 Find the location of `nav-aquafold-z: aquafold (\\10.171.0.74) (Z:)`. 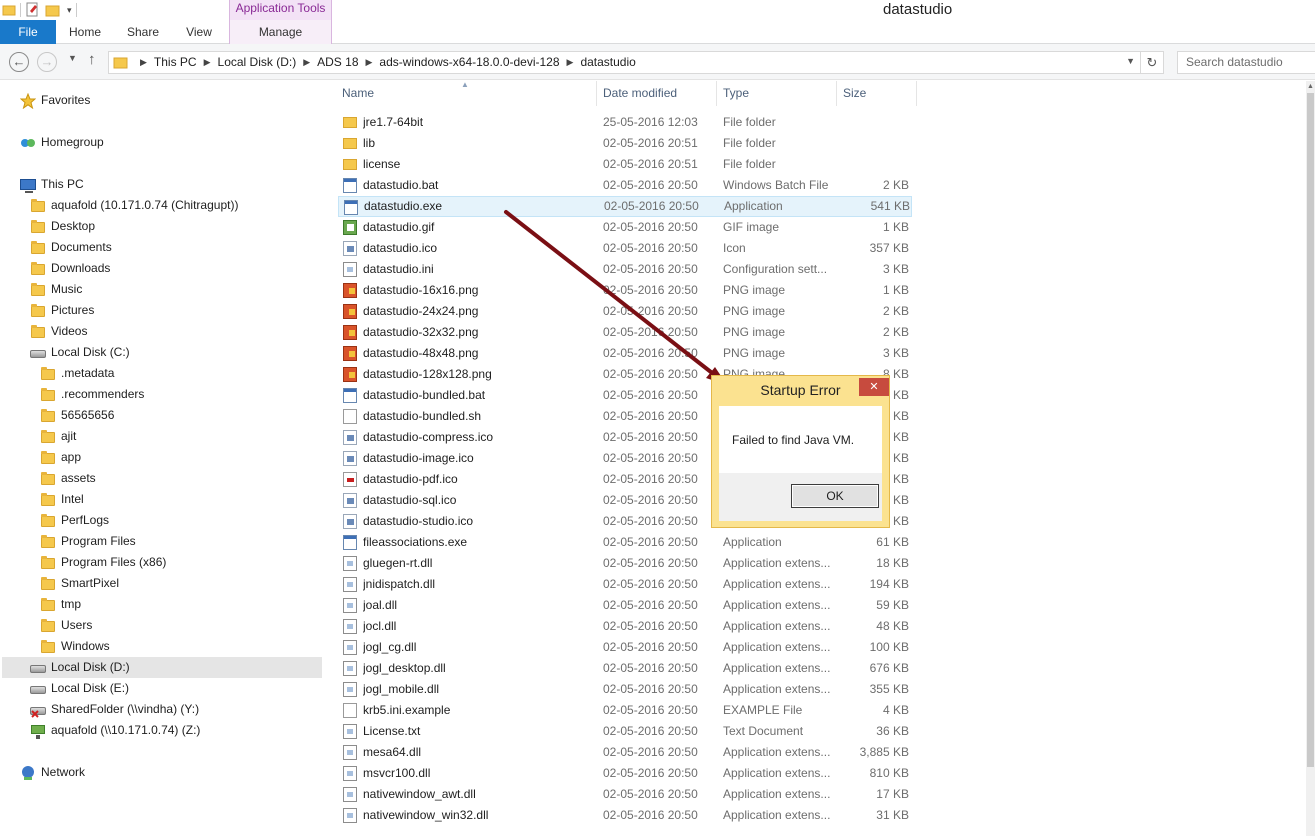

nav-aquafold-z: aquafold (\\10.171.0.74) (Z:) is located at coordinates (115, 730).